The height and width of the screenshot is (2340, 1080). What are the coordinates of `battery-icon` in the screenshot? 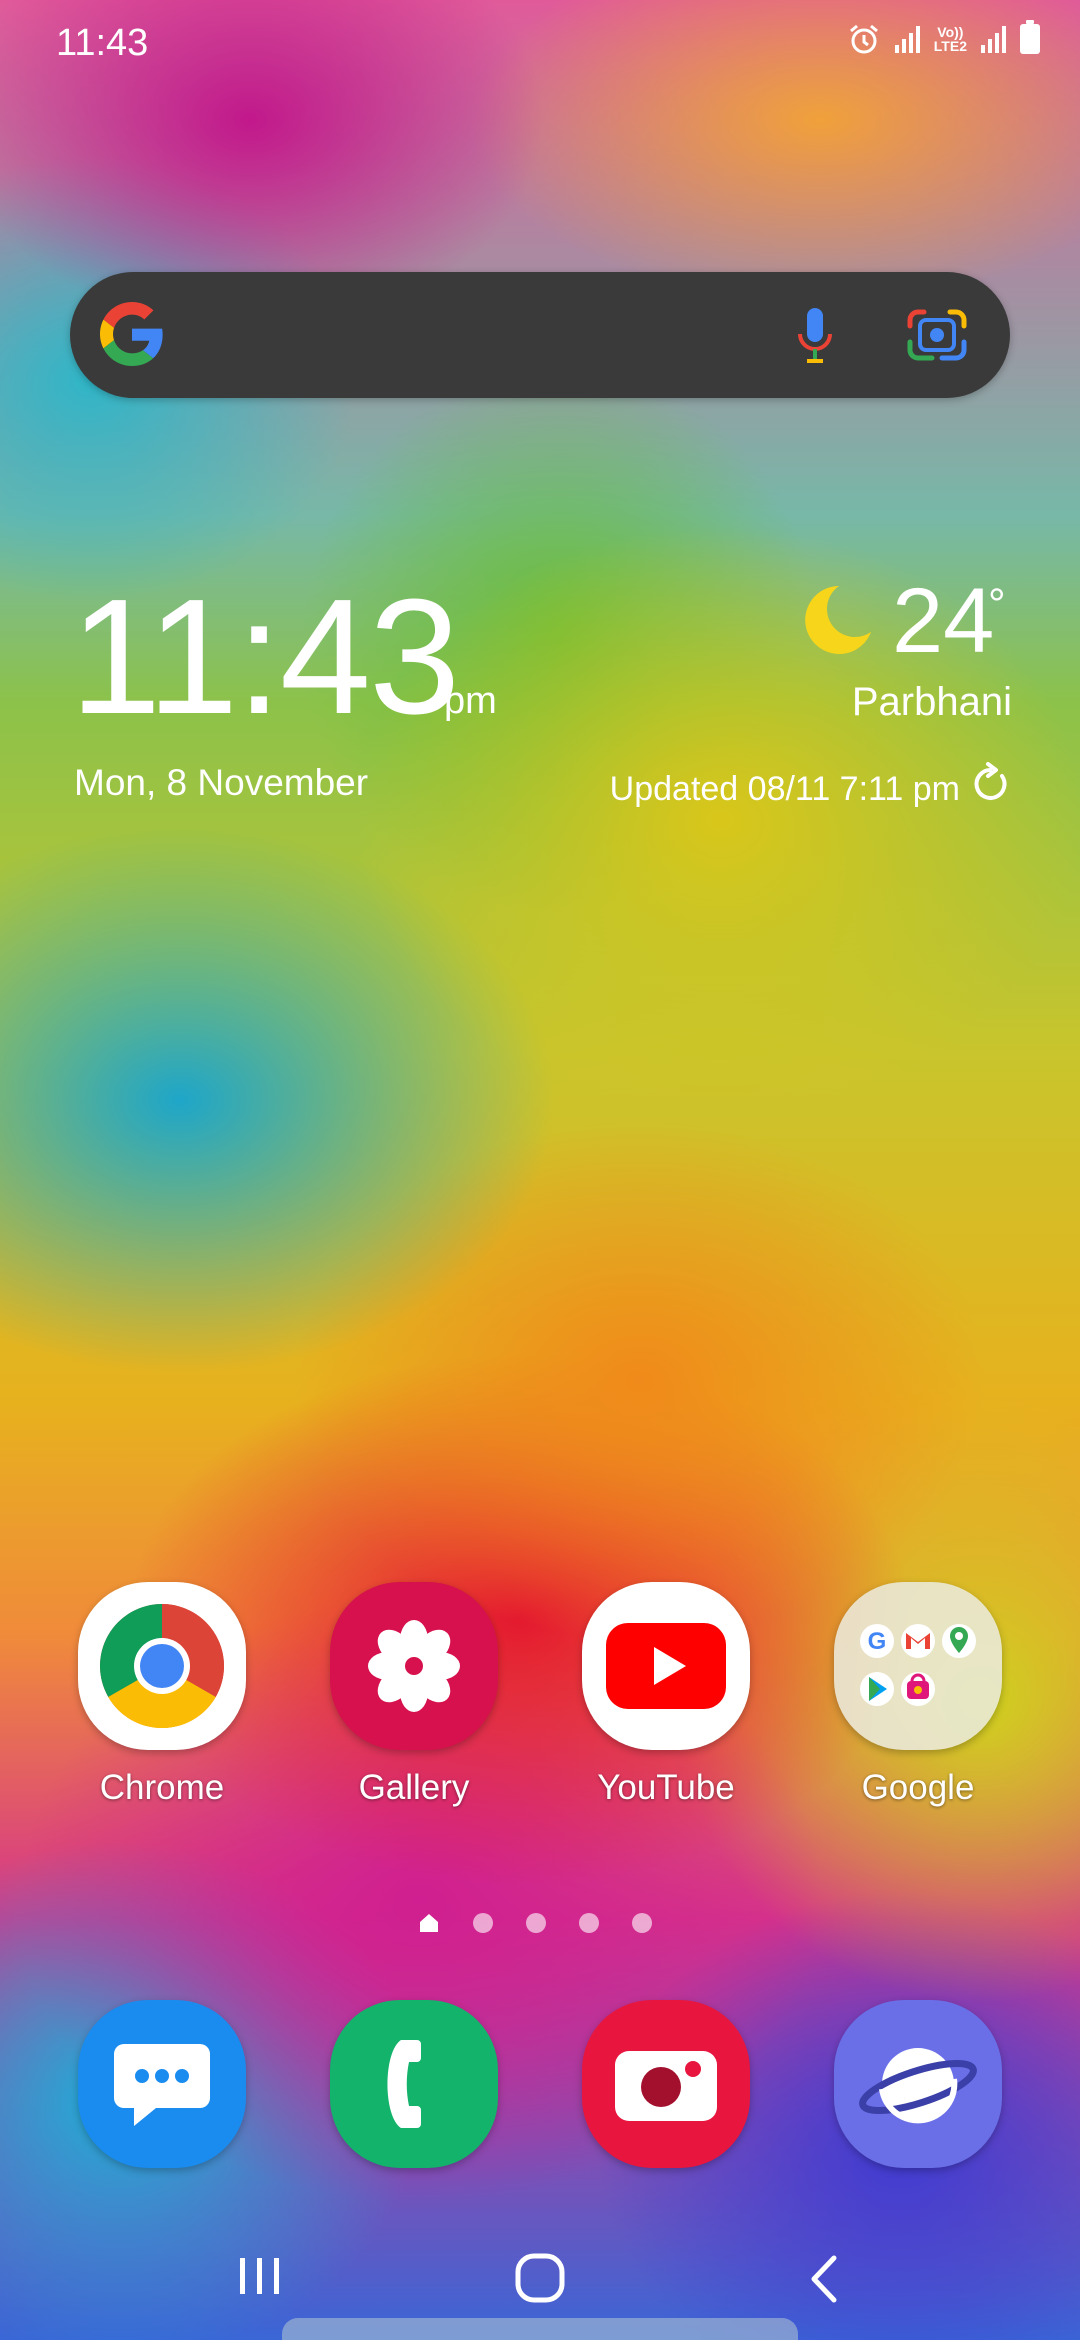 It's located at (1030, 37).